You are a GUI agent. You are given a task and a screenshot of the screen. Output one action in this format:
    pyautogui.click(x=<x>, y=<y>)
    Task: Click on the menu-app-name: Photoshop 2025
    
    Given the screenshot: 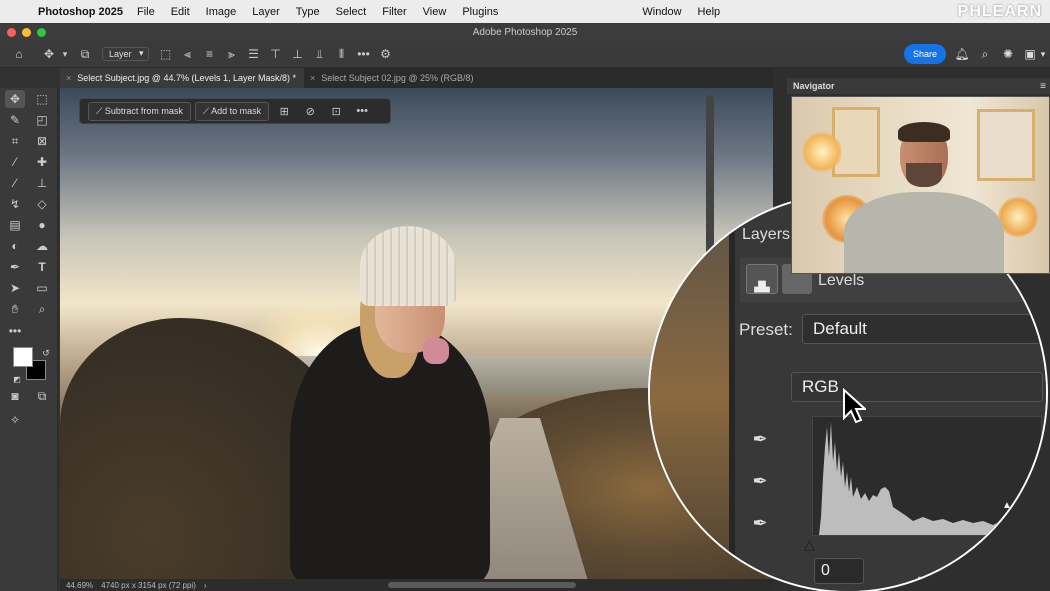 What is the action you would take?
    pyautogui.click(x=80, y=12)
    